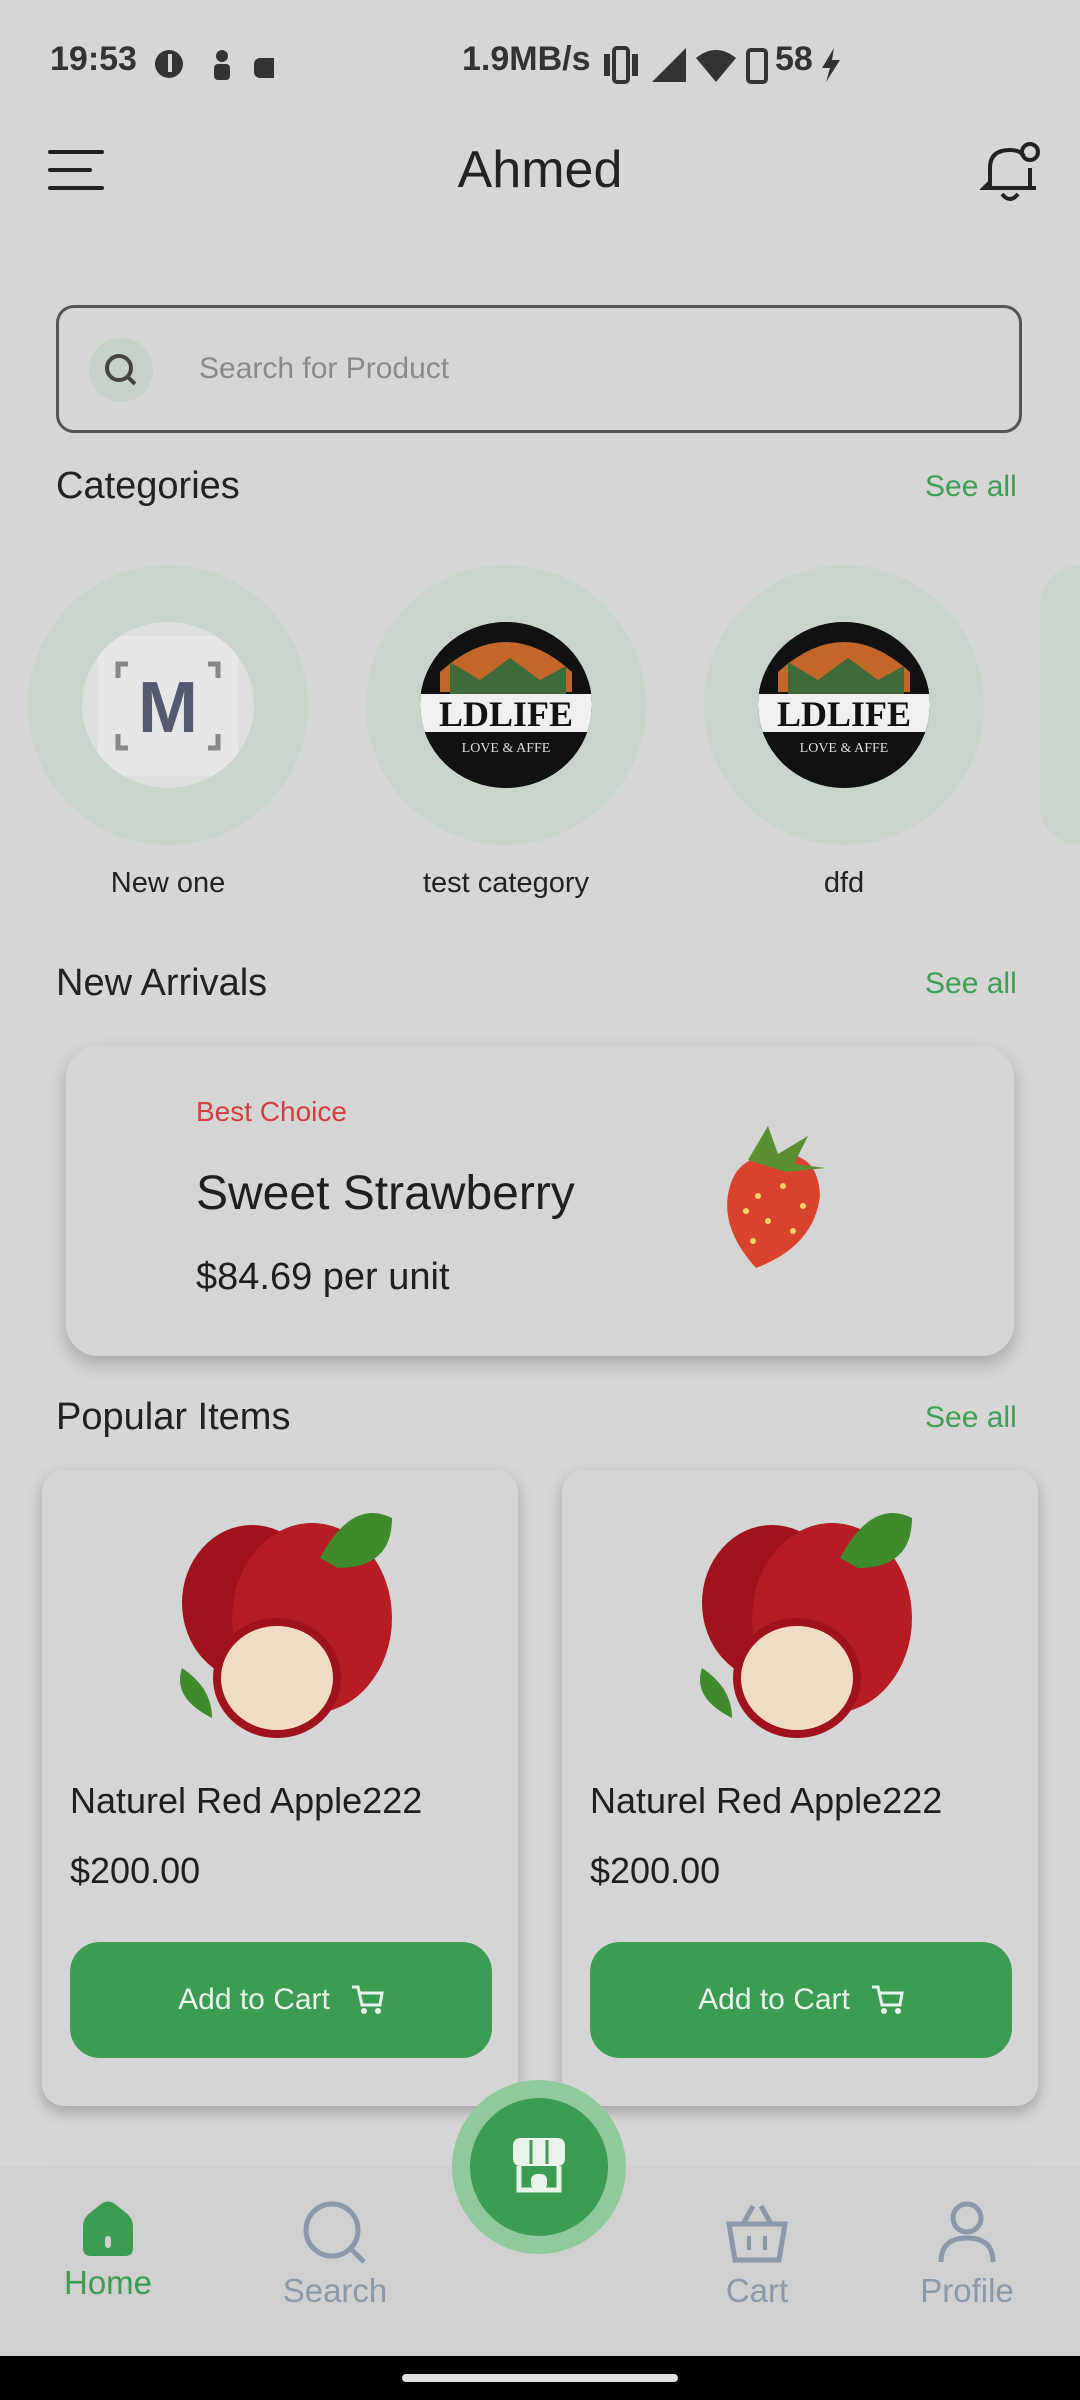 Image resolution: width=1080 pixels, height=2400 pixels. I want to click on status-battery-level: 58, so click(794, 59).